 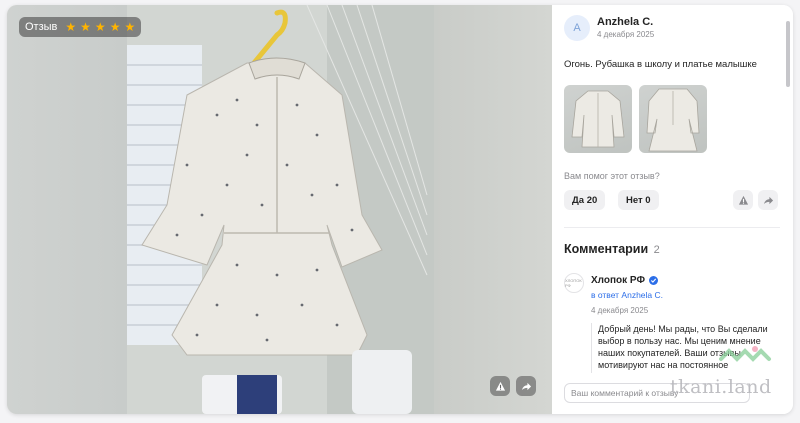 I want to click on share-photo-button, so click(x=526, y=386).